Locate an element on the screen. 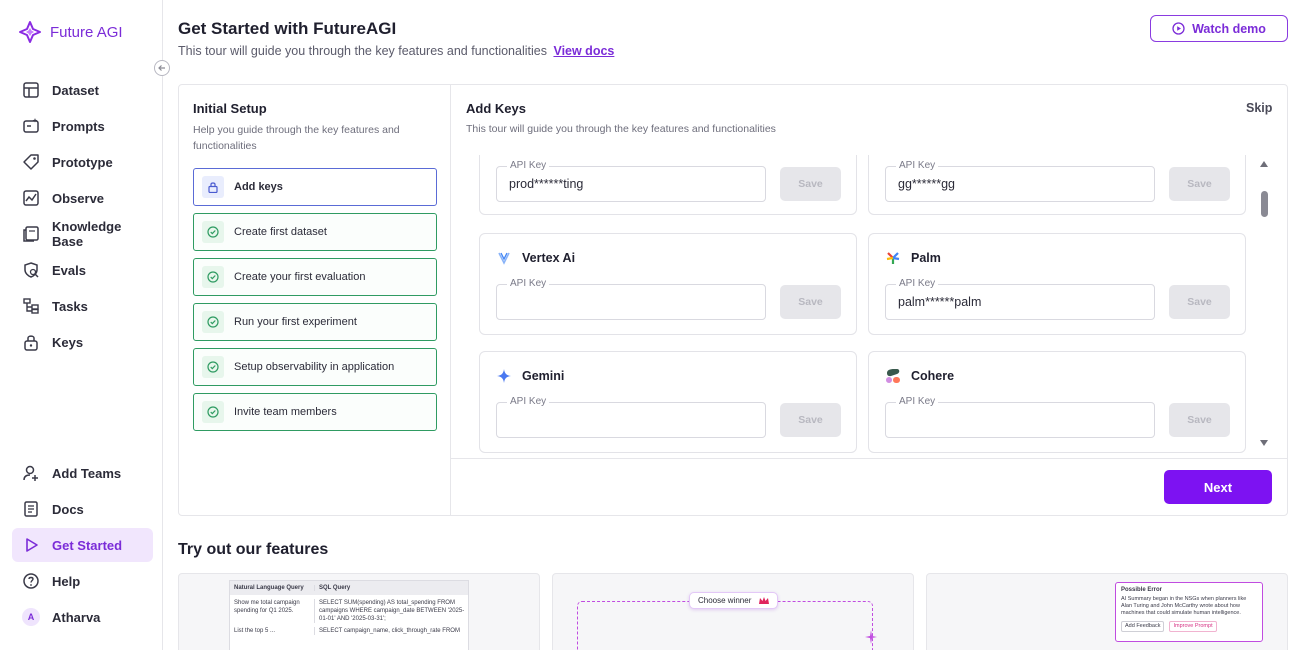  page-title: Get Started with FutureAGI is located at coordinates (287, 28).